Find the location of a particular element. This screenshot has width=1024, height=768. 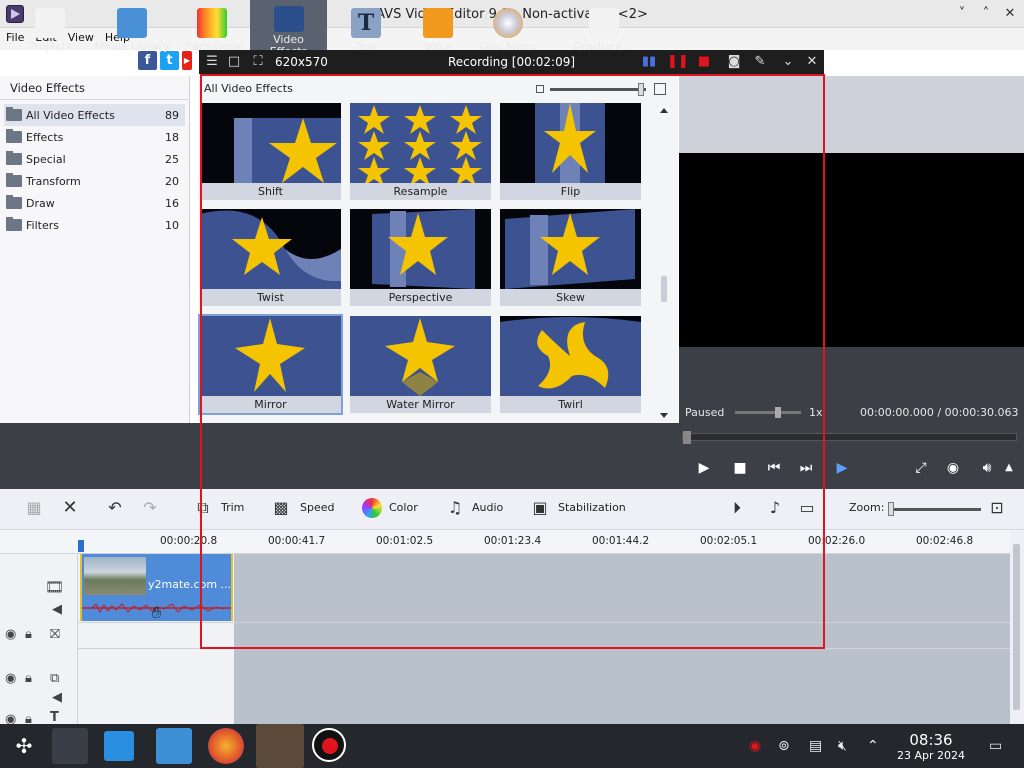

expand-up-icon: ▲ is located at coordinates (1009, 468).